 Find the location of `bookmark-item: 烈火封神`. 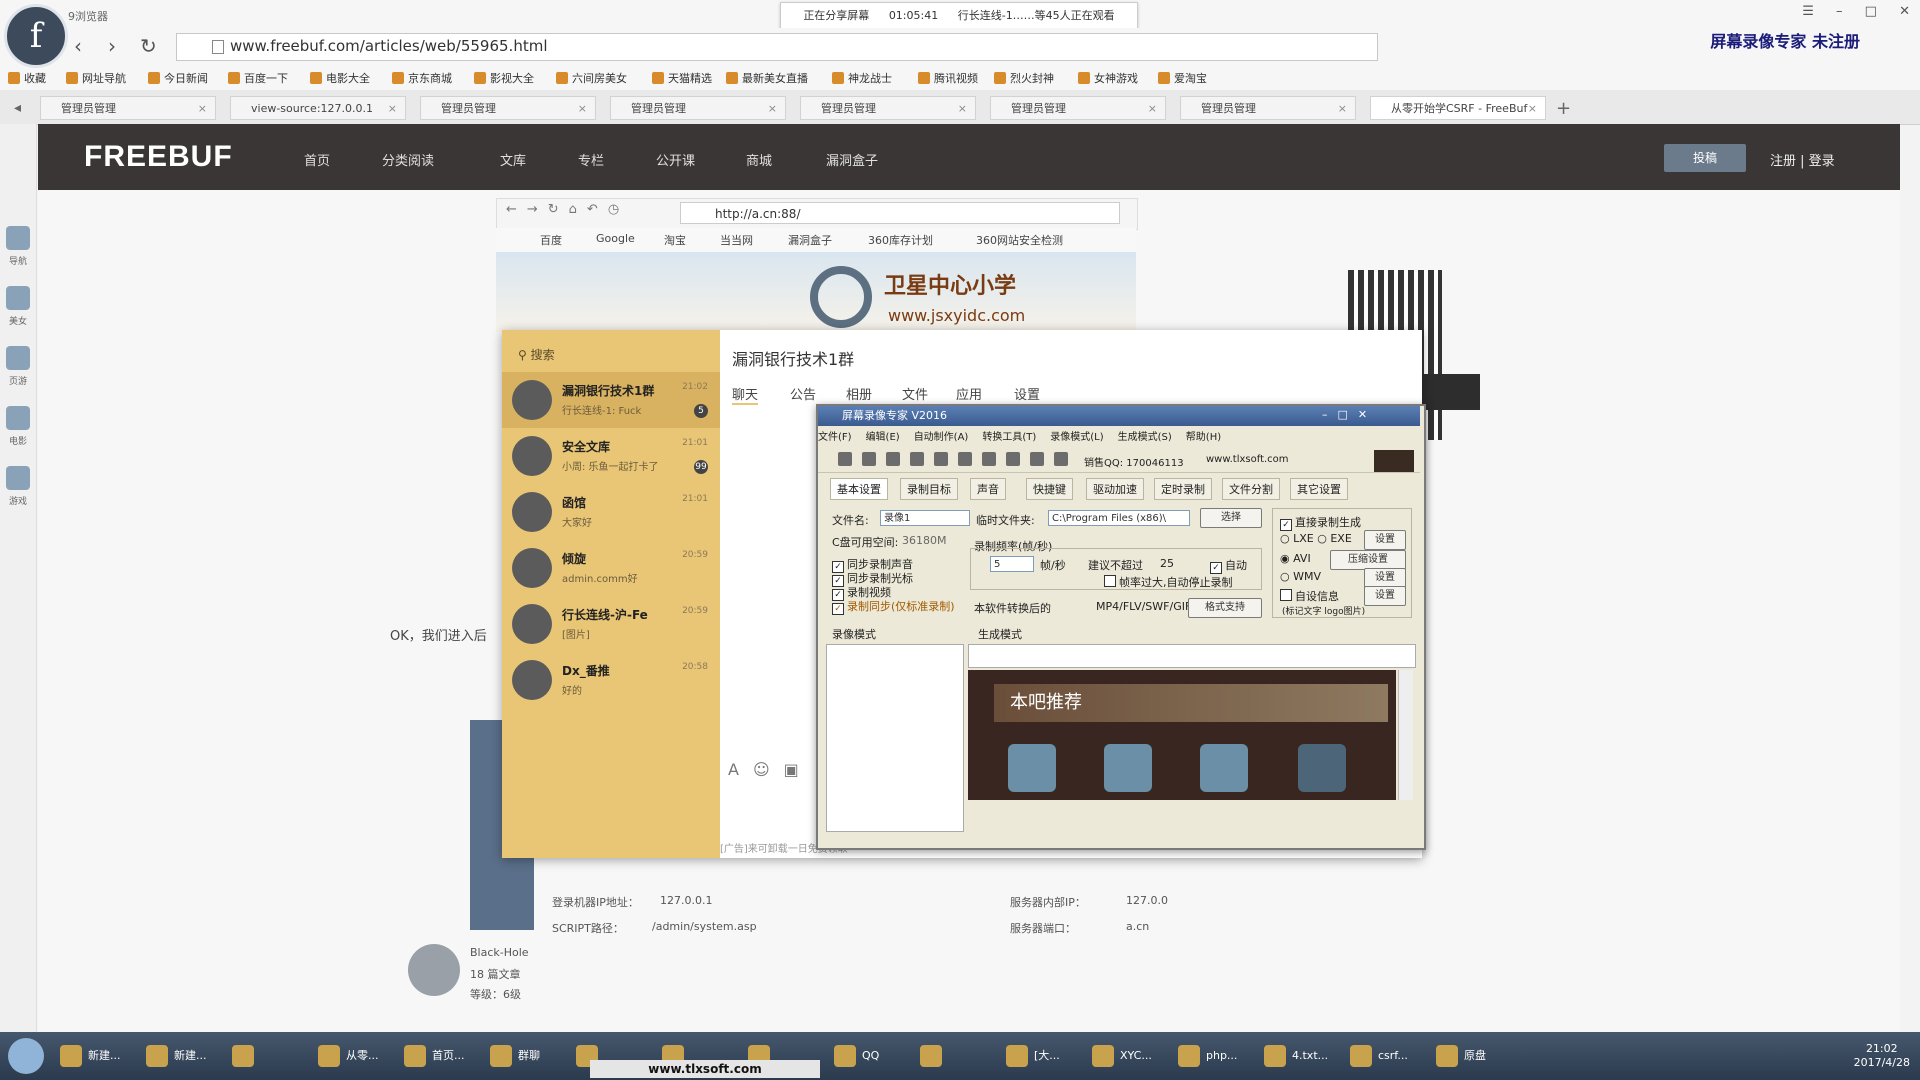

bookmark-item: 烈火封神 is located at coordinates (1024, 78).